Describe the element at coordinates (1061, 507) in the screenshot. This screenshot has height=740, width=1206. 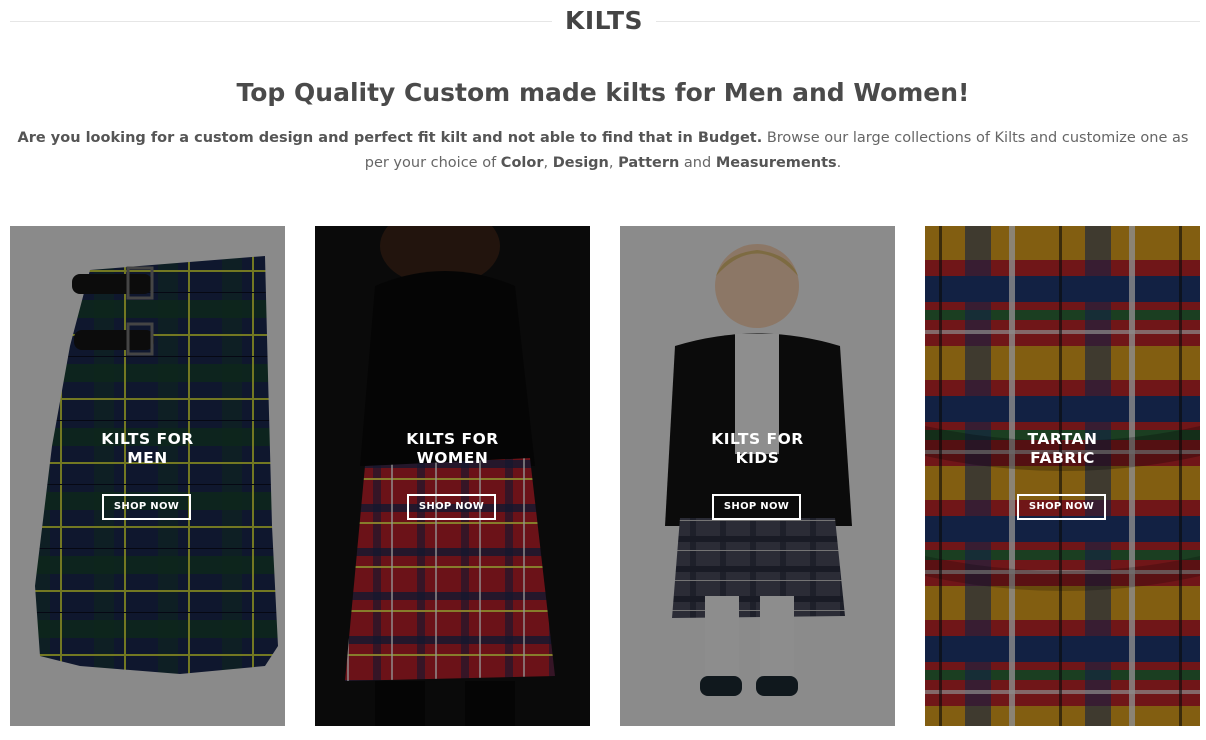
I see `shop-now-button-fabric: SHOP NOW` at that location.